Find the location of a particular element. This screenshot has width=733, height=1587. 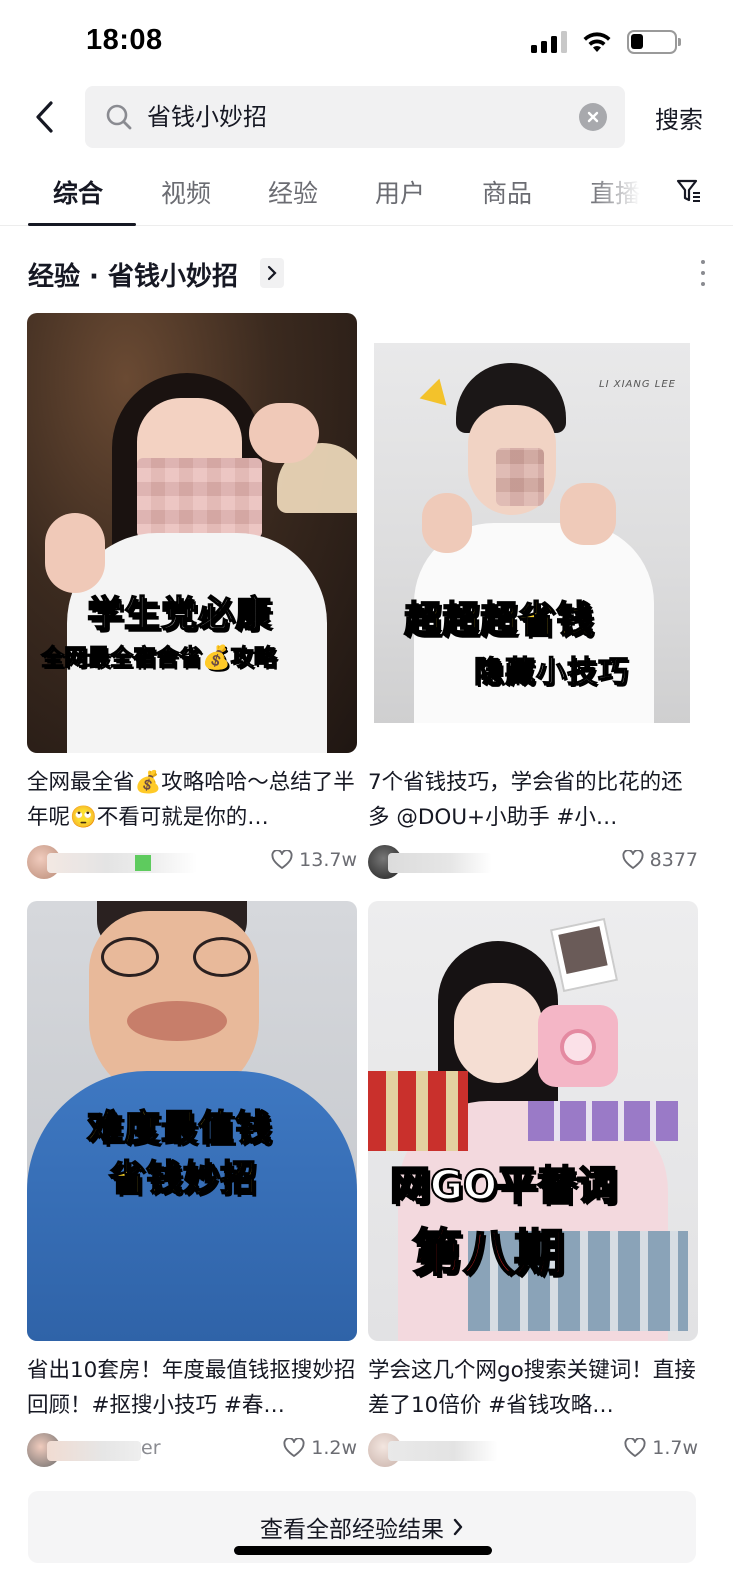

tab-video: 视频 is located at coordinates (186, 192).